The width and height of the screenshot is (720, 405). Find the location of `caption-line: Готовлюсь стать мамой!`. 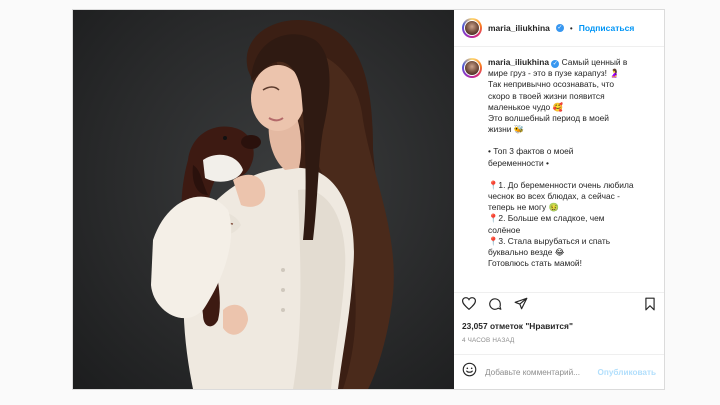

caption-line: Готовлюсь стать мамой! is located at coordinates (535, 263).